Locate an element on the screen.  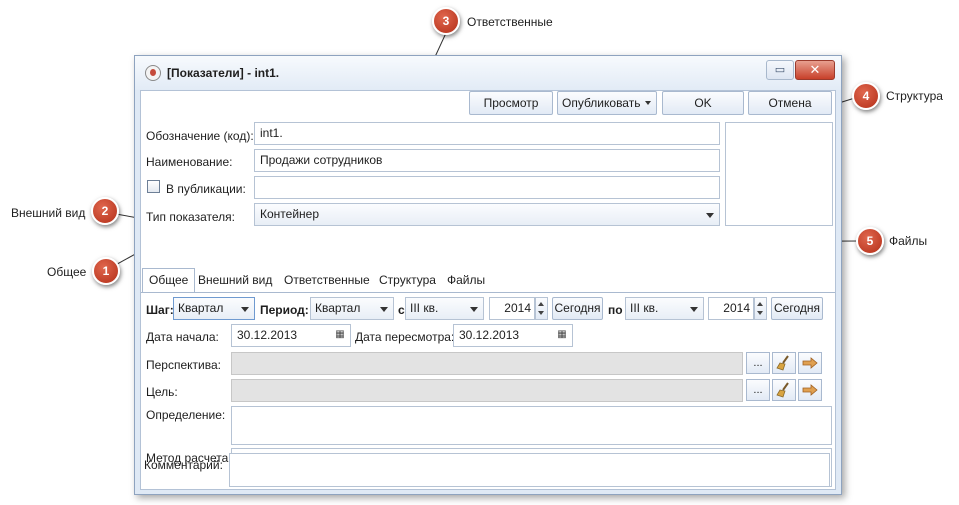
name-label: Наименование: is located at coordinates (189, 162).